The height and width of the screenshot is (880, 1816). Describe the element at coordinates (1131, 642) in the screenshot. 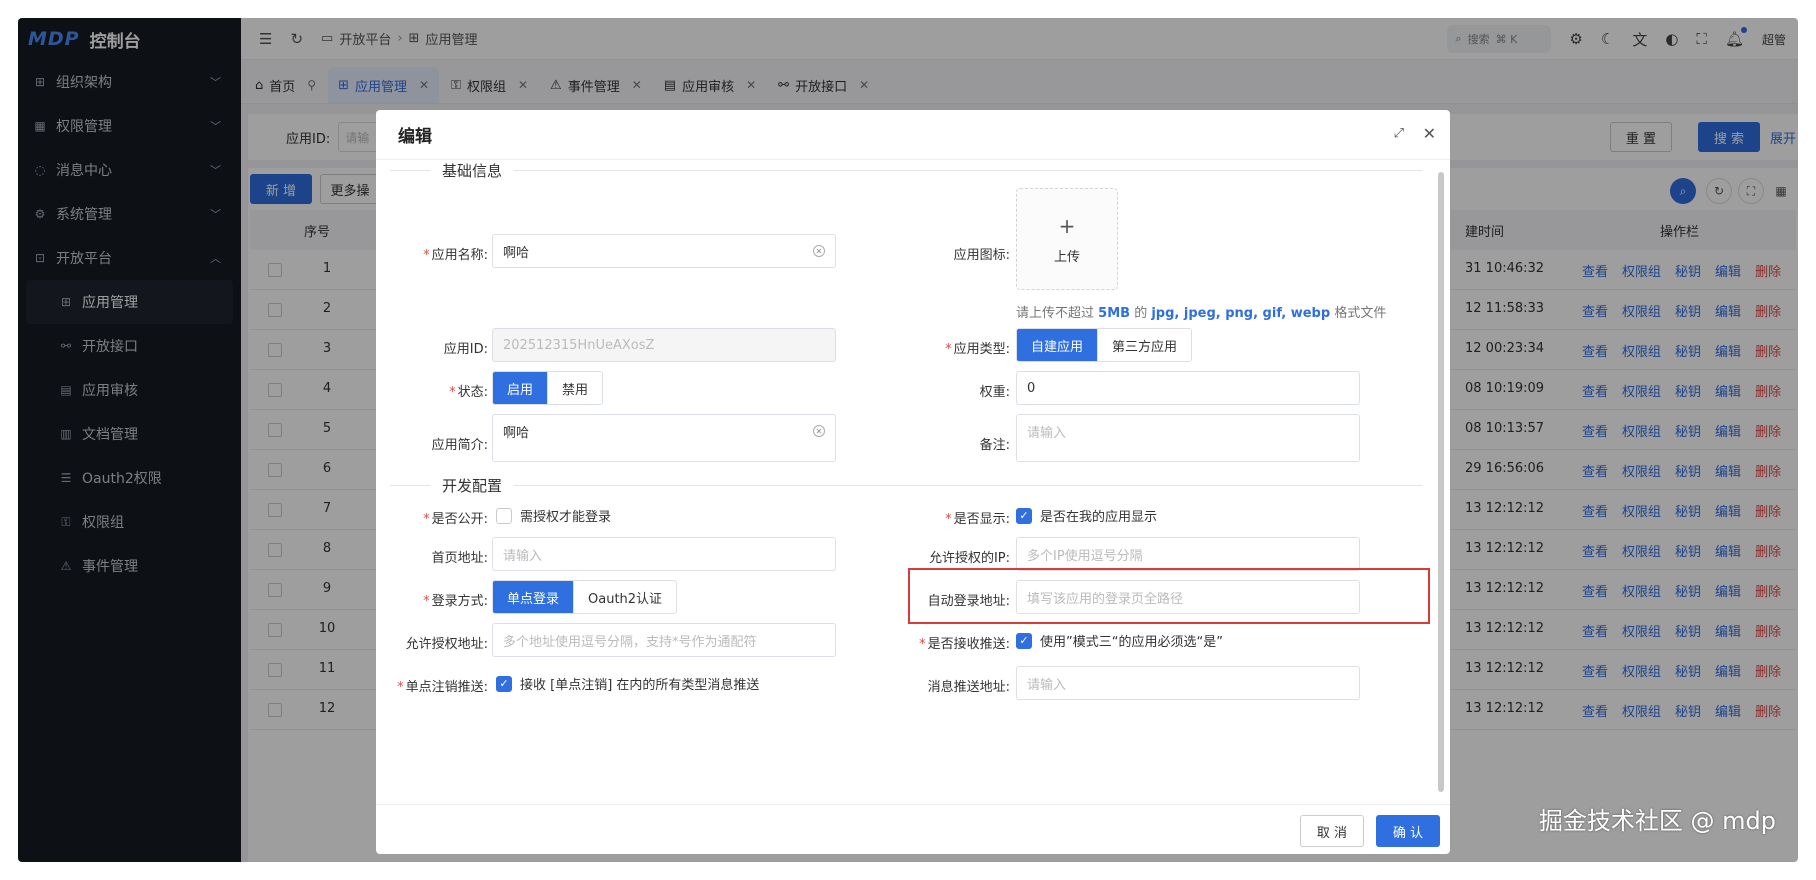

I see `checkbox-label: 使用”模式三“的应用必须选“是”` at that location.